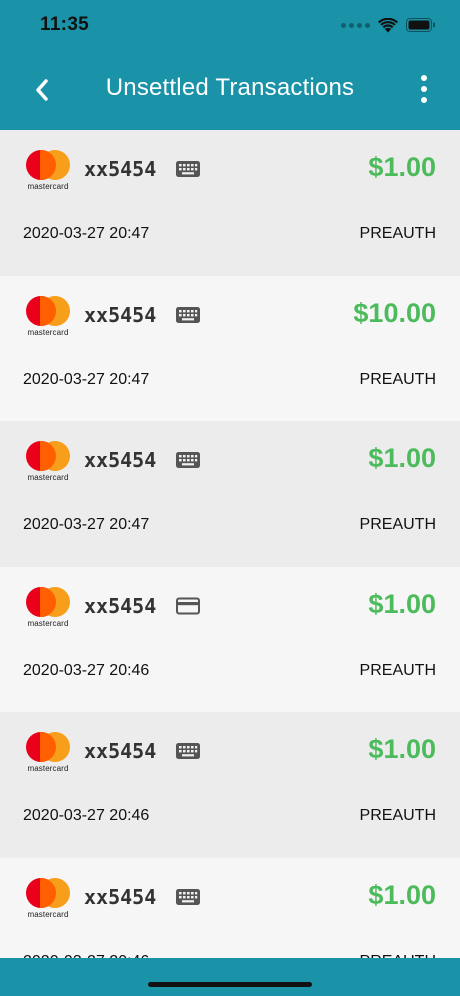 The image size is (460, 996). What do you see at coordinates (394, 312) in the screenshot?
I see `transaction-amount: $10.00` at bounding box center [394, 312].